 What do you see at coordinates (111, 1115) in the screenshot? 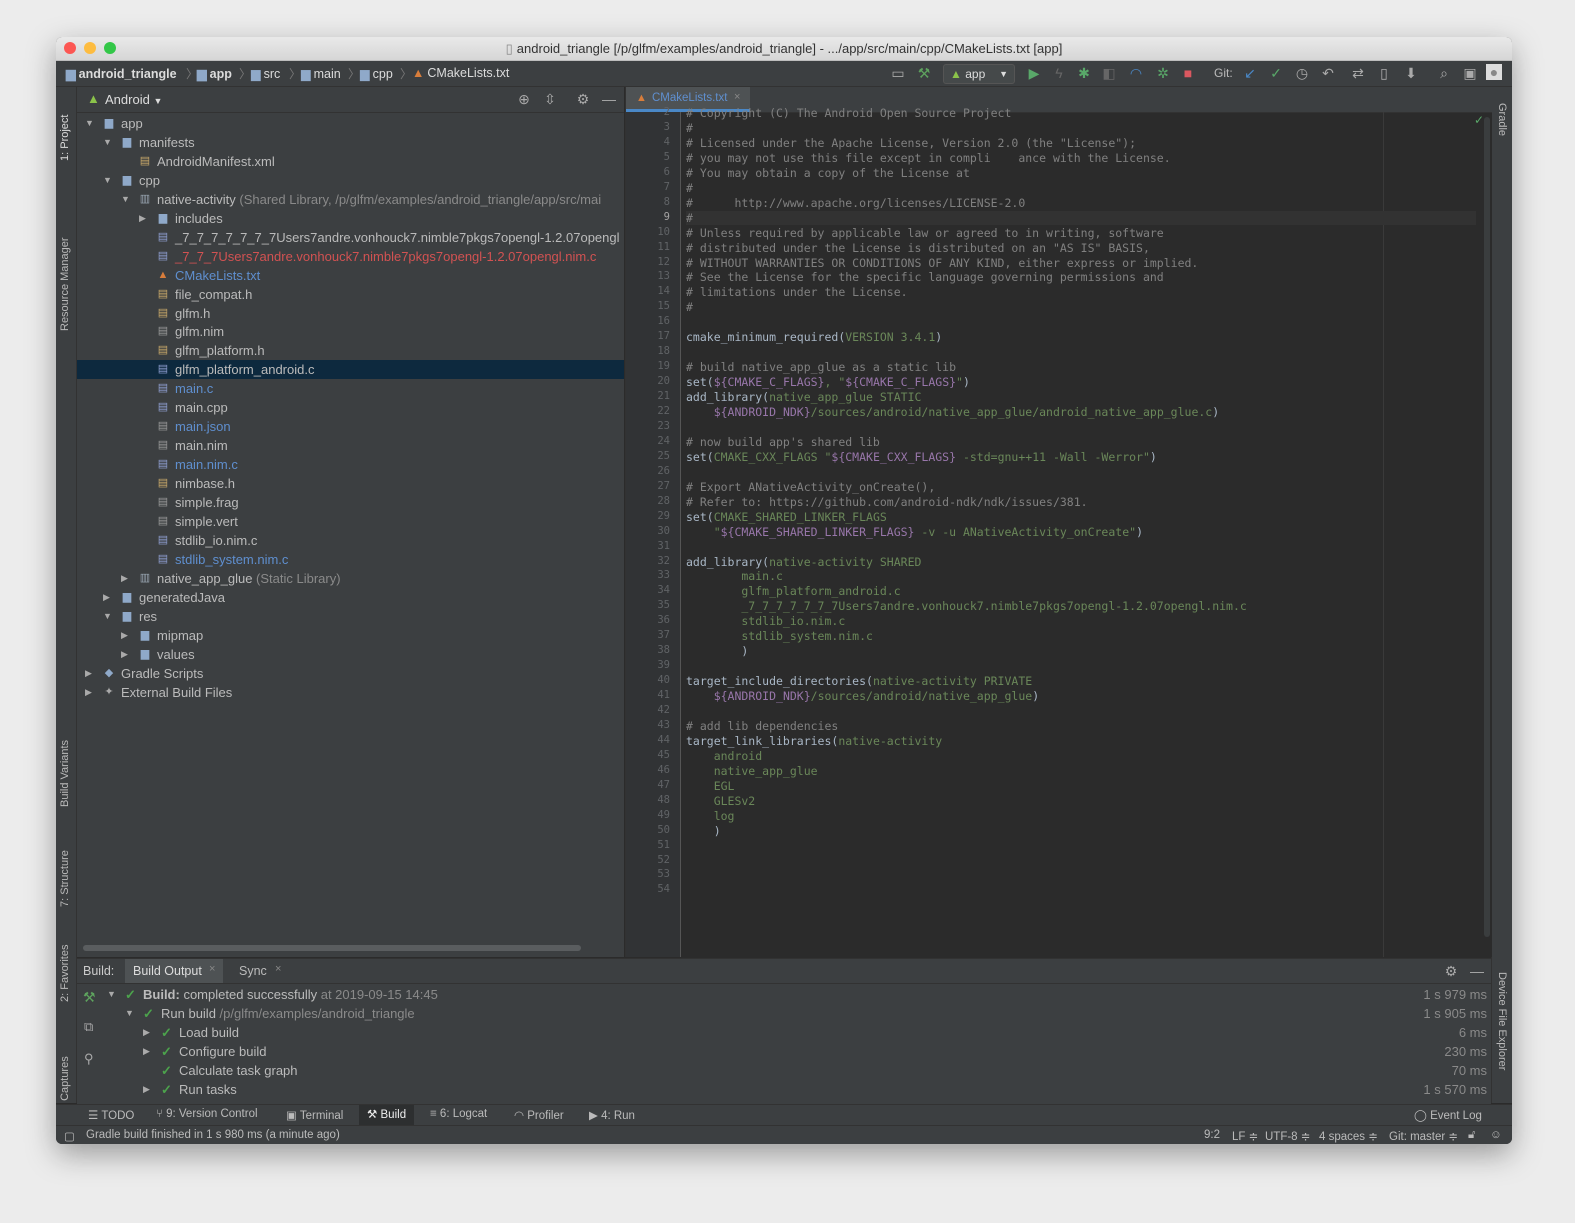
I see `todo-tab: ☰ TODO` at bounding box center [111, 1115].